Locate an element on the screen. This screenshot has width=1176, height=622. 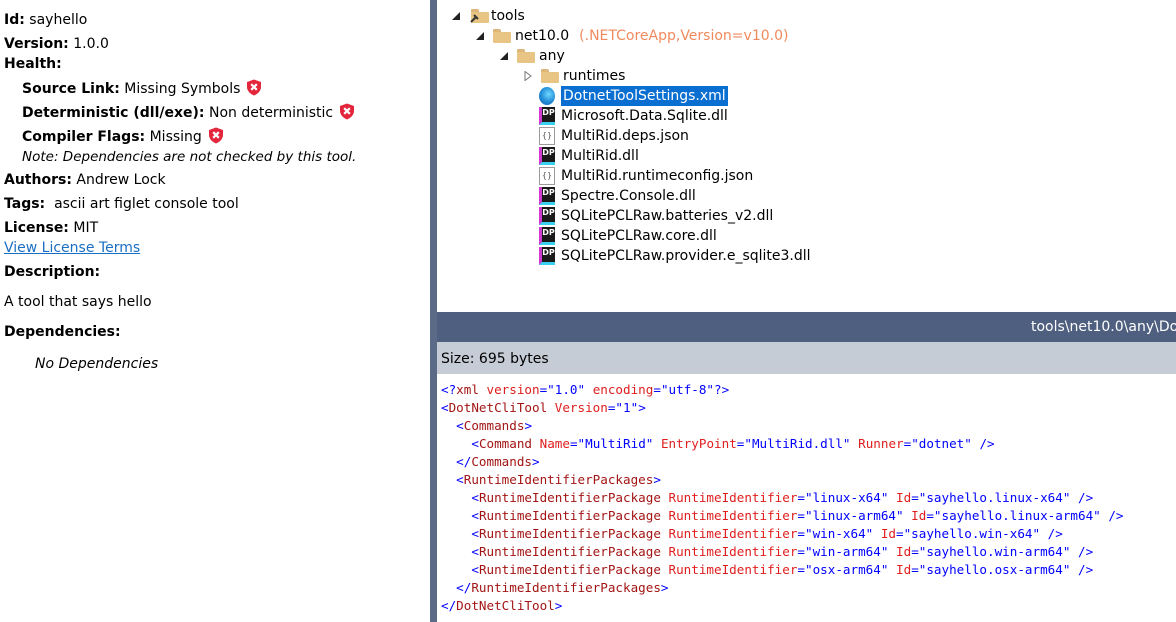
license-row: License: MIT is located at coordinates (51, 228).